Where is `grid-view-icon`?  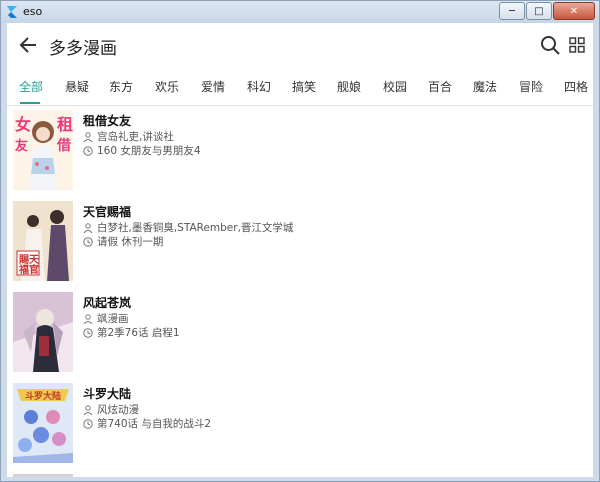
grid-view-icon is located at coordinates (577, 45).